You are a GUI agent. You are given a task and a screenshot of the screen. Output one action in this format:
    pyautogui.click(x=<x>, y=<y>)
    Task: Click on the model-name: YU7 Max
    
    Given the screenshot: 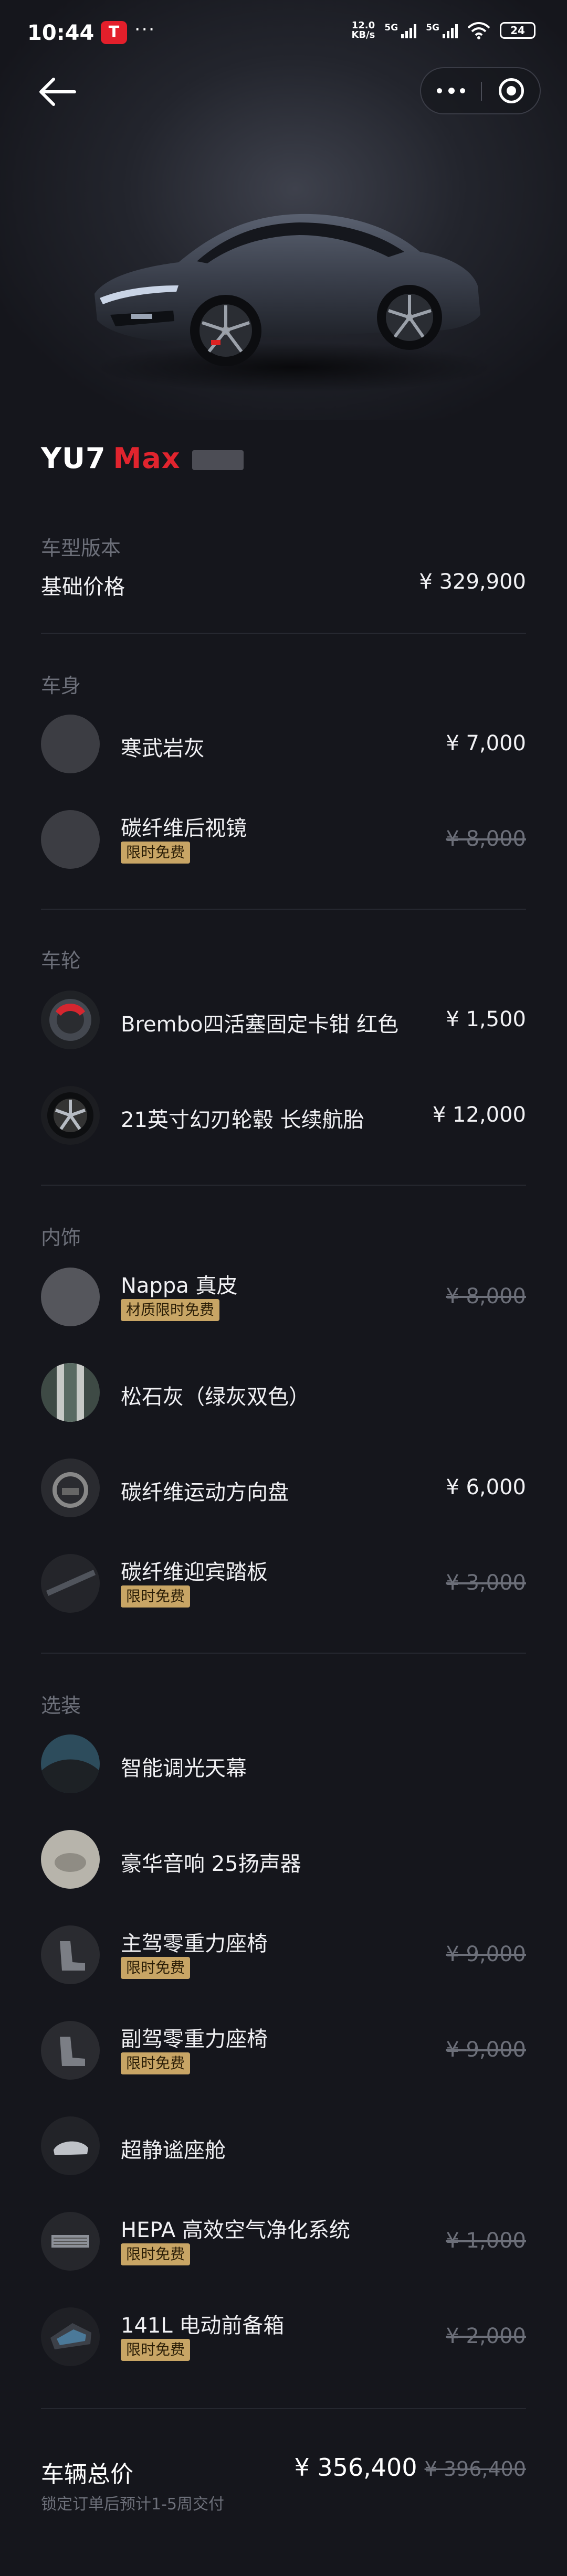 What is the action you would take?
    pyautogui.click(x=142, y=458)
    